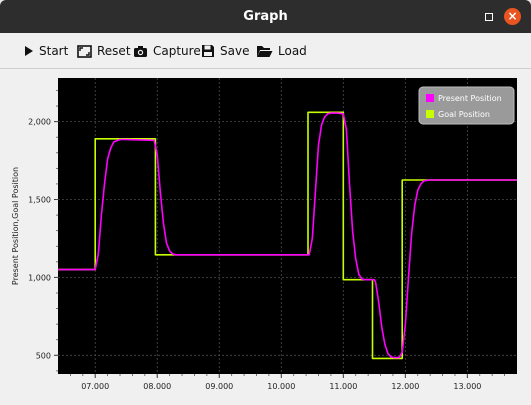 Image resolution: width=531 pixels, height=405 pixels. I want to click on legend-swatch-present, so click(430, 98).